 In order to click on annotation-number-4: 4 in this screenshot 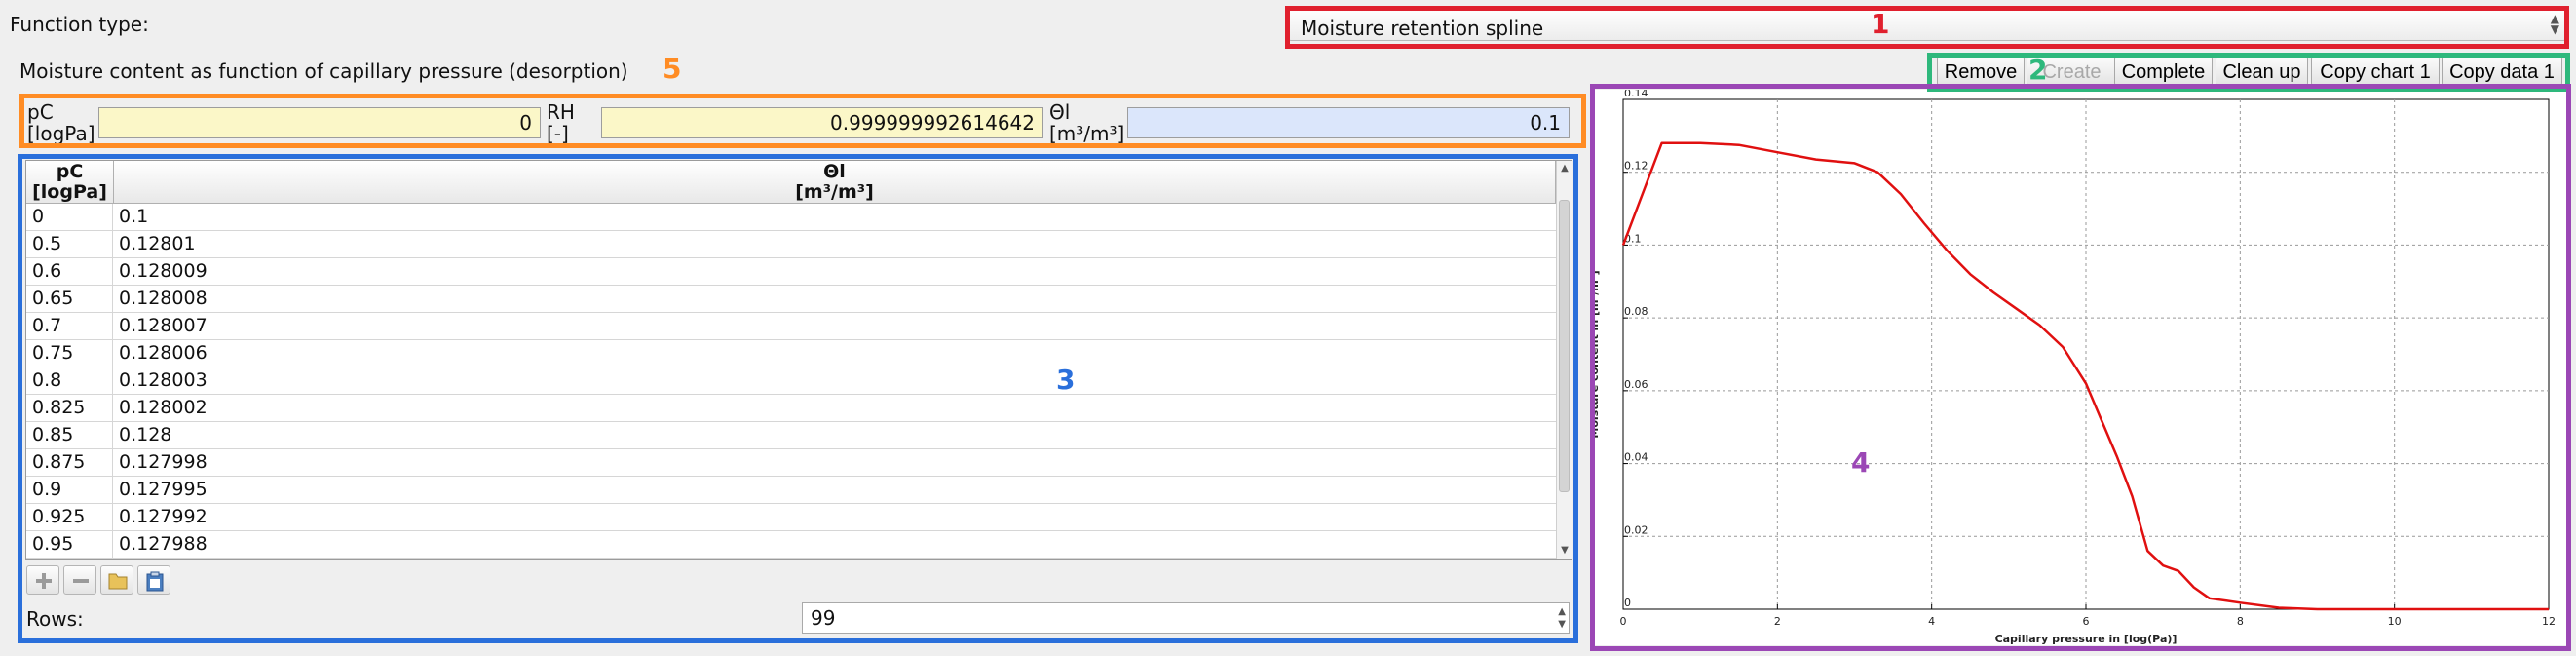, I will do `click(1861, 462)`.